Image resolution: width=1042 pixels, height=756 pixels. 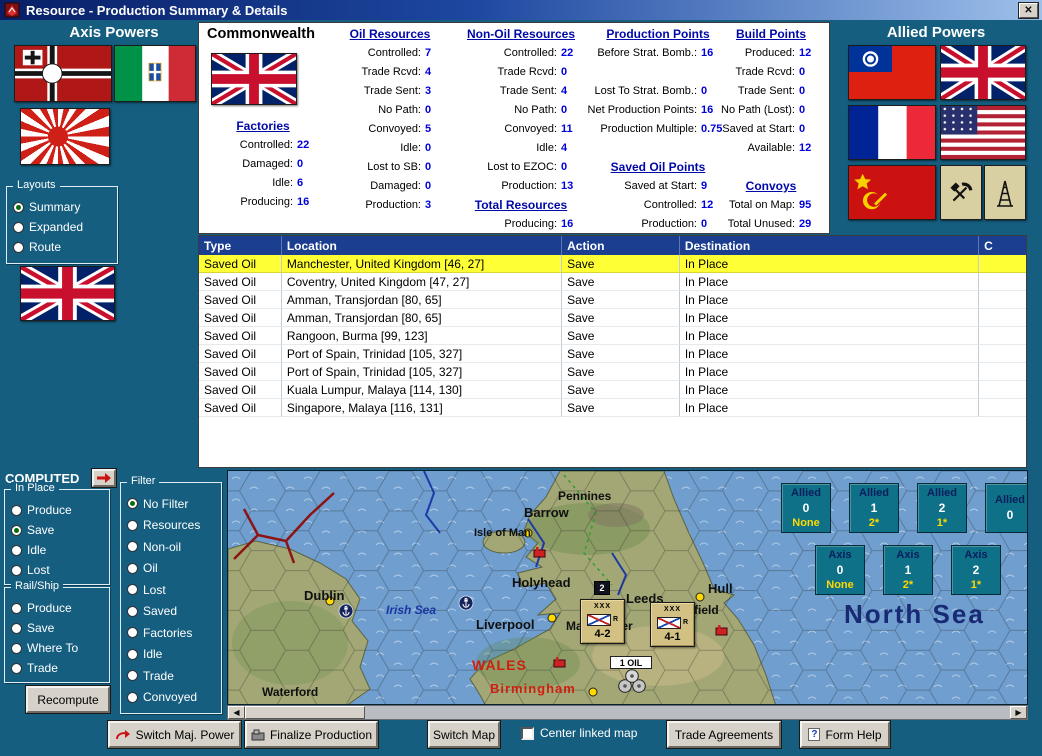 I want to click on close-button: ✕, so click(x=1028, y=10).